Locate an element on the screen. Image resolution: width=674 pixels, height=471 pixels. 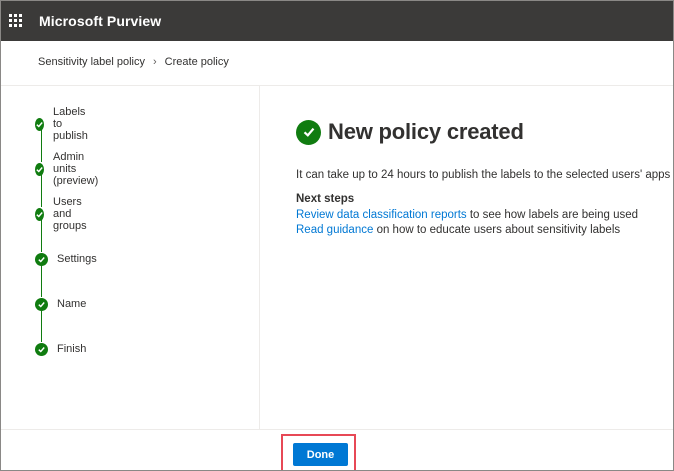
panel-divider is located at coordinates (259, 257).